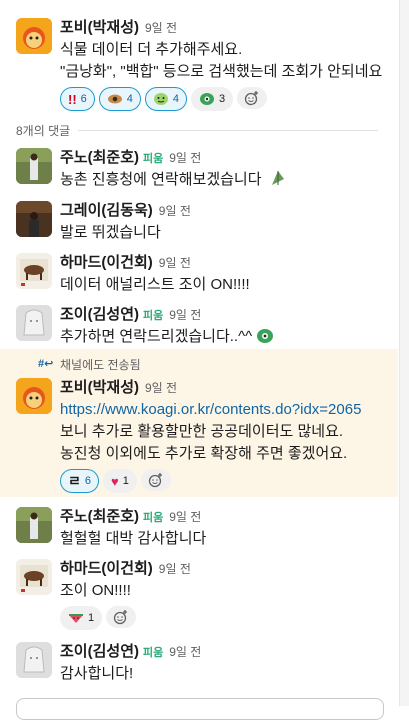  I want to click on reaction-watermelon: 1, so click(81, 618).